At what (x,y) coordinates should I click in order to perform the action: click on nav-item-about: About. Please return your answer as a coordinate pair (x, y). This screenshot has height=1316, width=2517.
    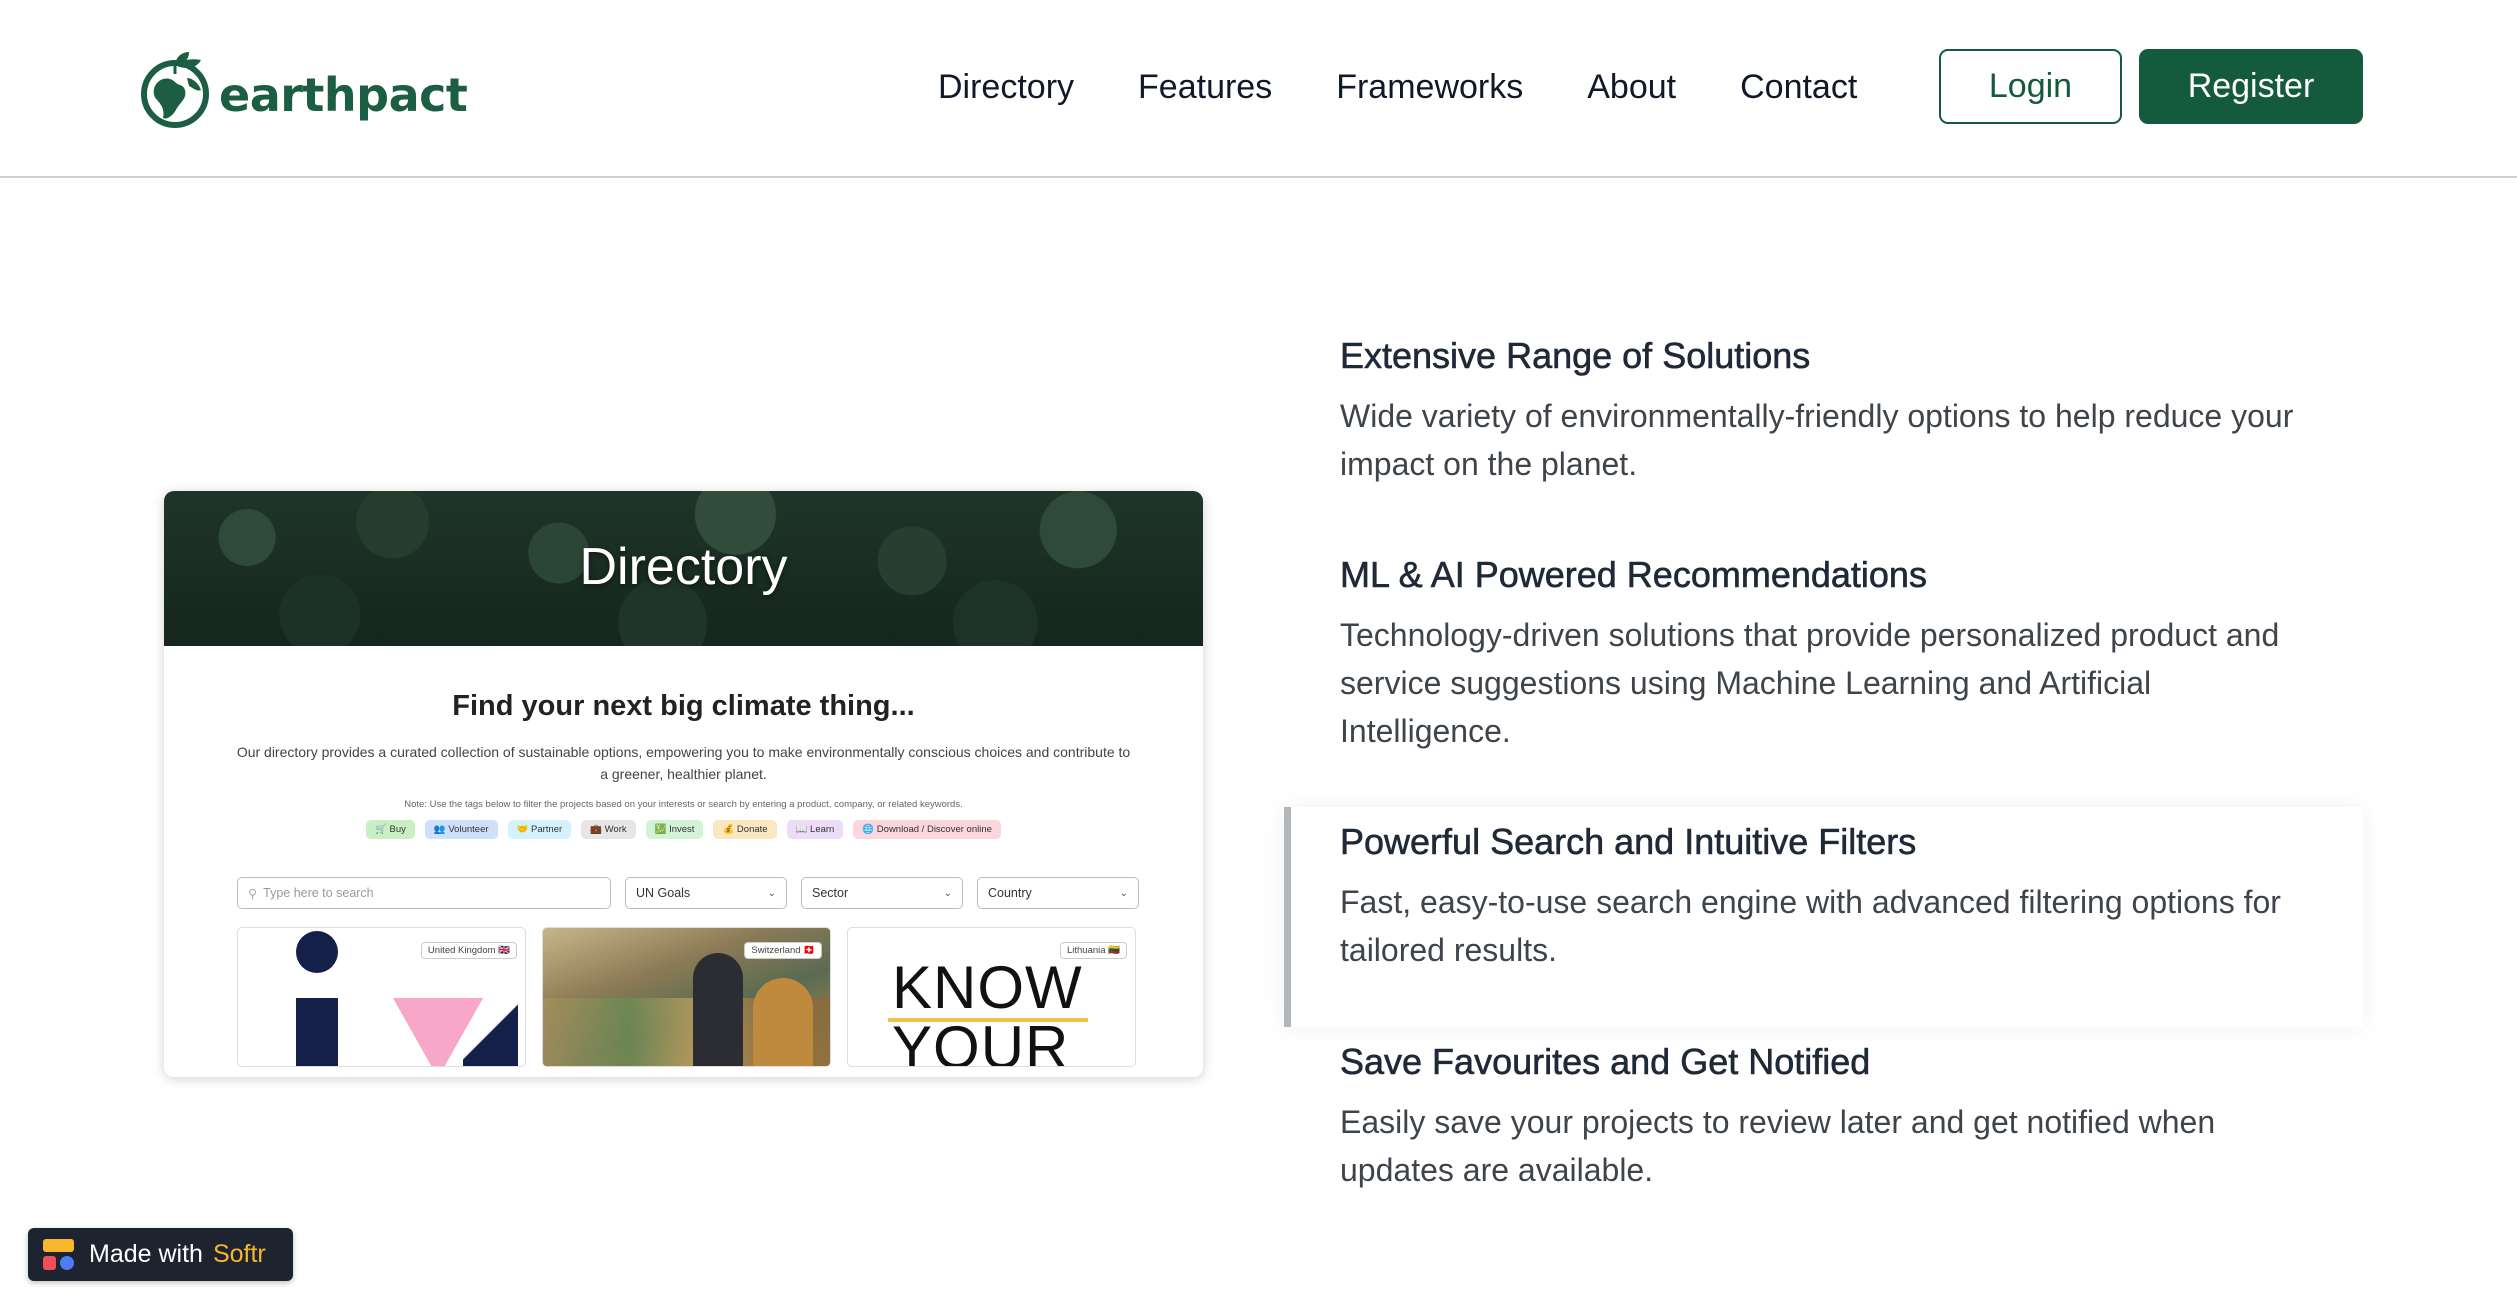
    Looking at the image, I should click on (1631, 87).